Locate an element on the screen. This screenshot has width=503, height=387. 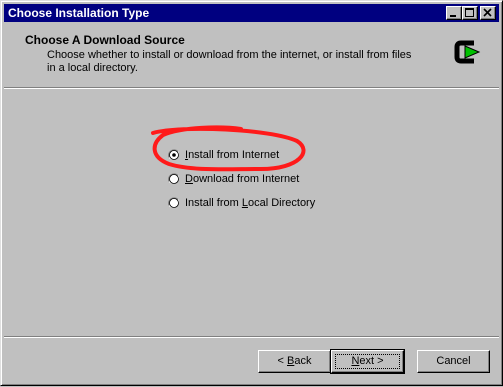
maximize-icon is located at coordinates (469, 12).